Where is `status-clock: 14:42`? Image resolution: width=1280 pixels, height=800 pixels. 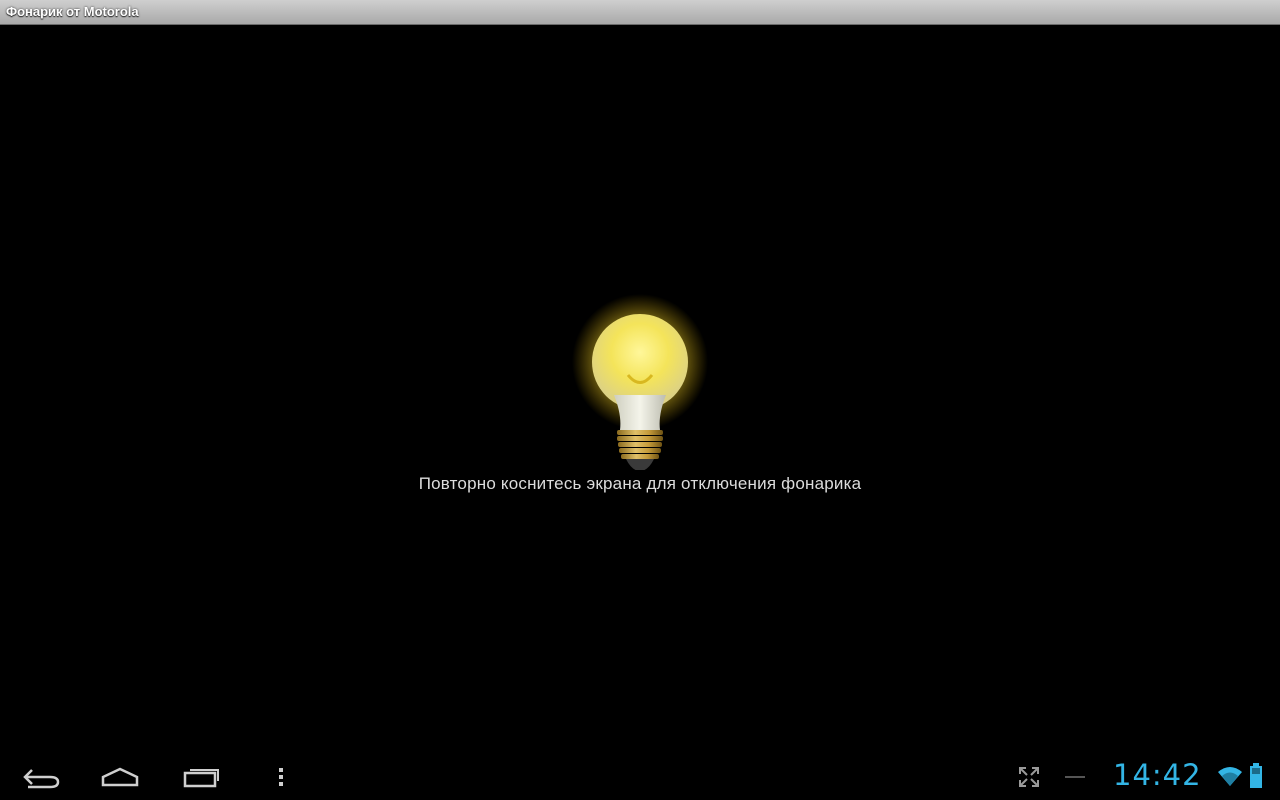 status-clock: 14:42 is located at coordinates (1157, 775).